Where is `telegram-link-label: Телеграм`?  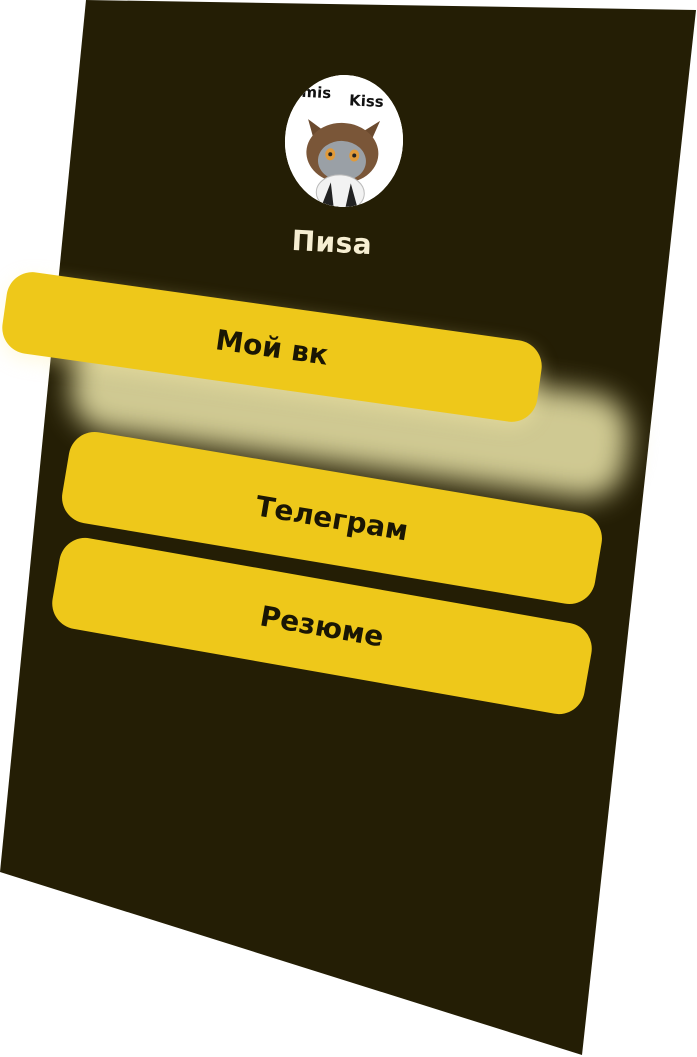 telegram-link-label: Телеграм is located at coordinates (332, 518).